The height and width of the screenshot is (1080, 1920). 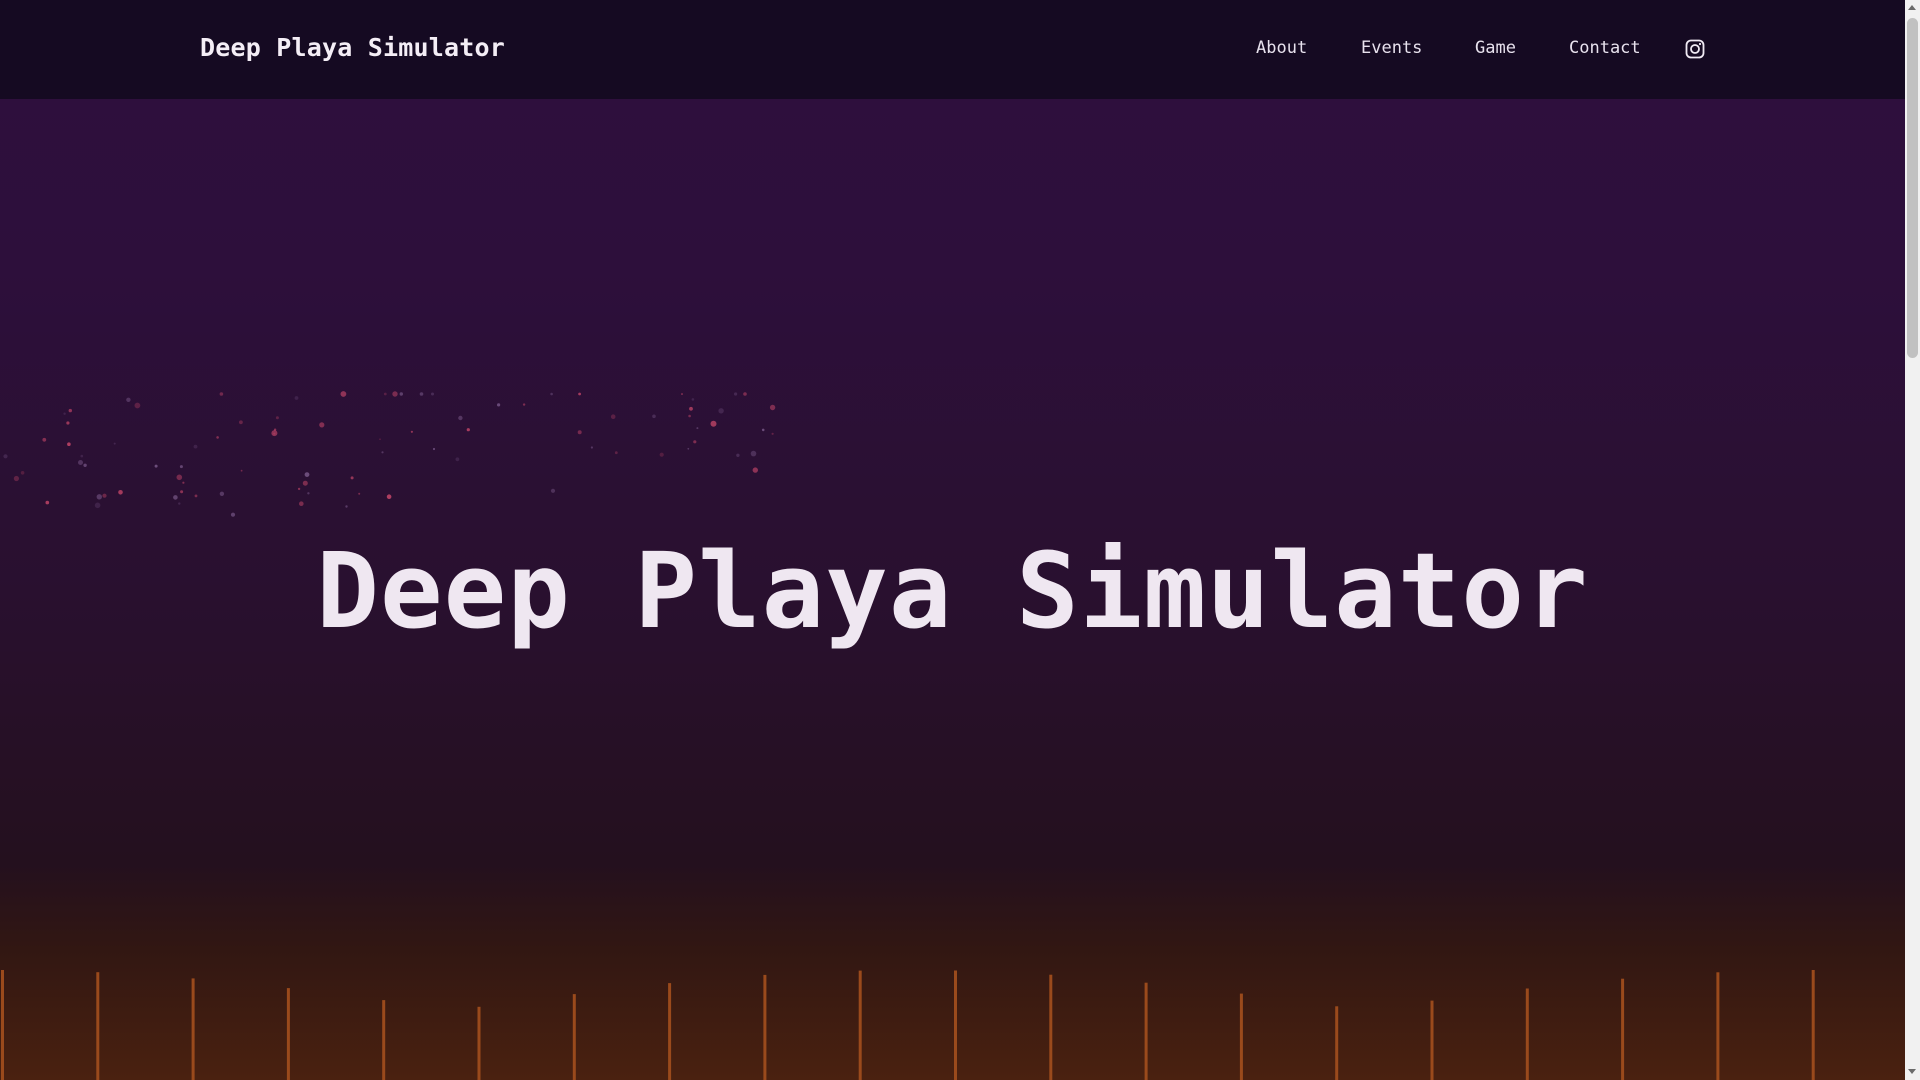 What do you see at coordinates (1912, 1071) in the screenshot?
I see `scroll-down-arrow-icon` at bounding box center [1912, 1071].